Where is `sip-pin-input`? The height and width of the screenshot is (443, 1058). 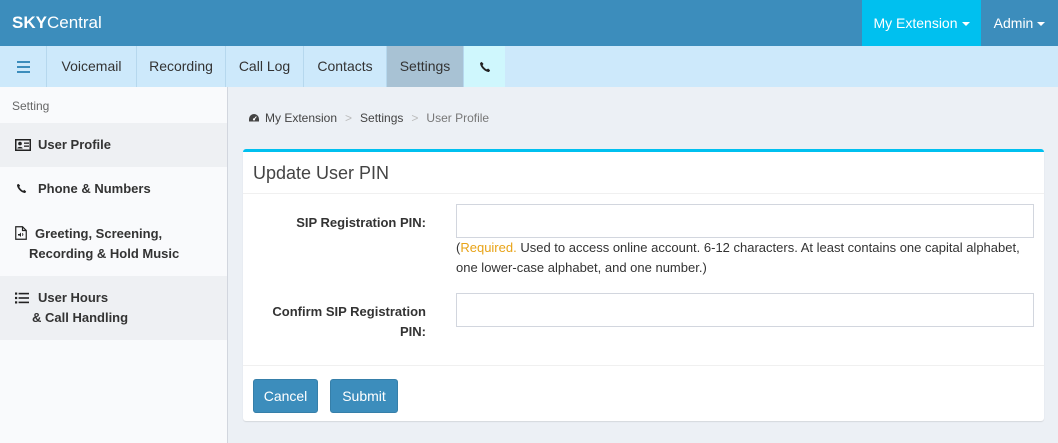 sip-pin-input is located at coordinates (745, 221).